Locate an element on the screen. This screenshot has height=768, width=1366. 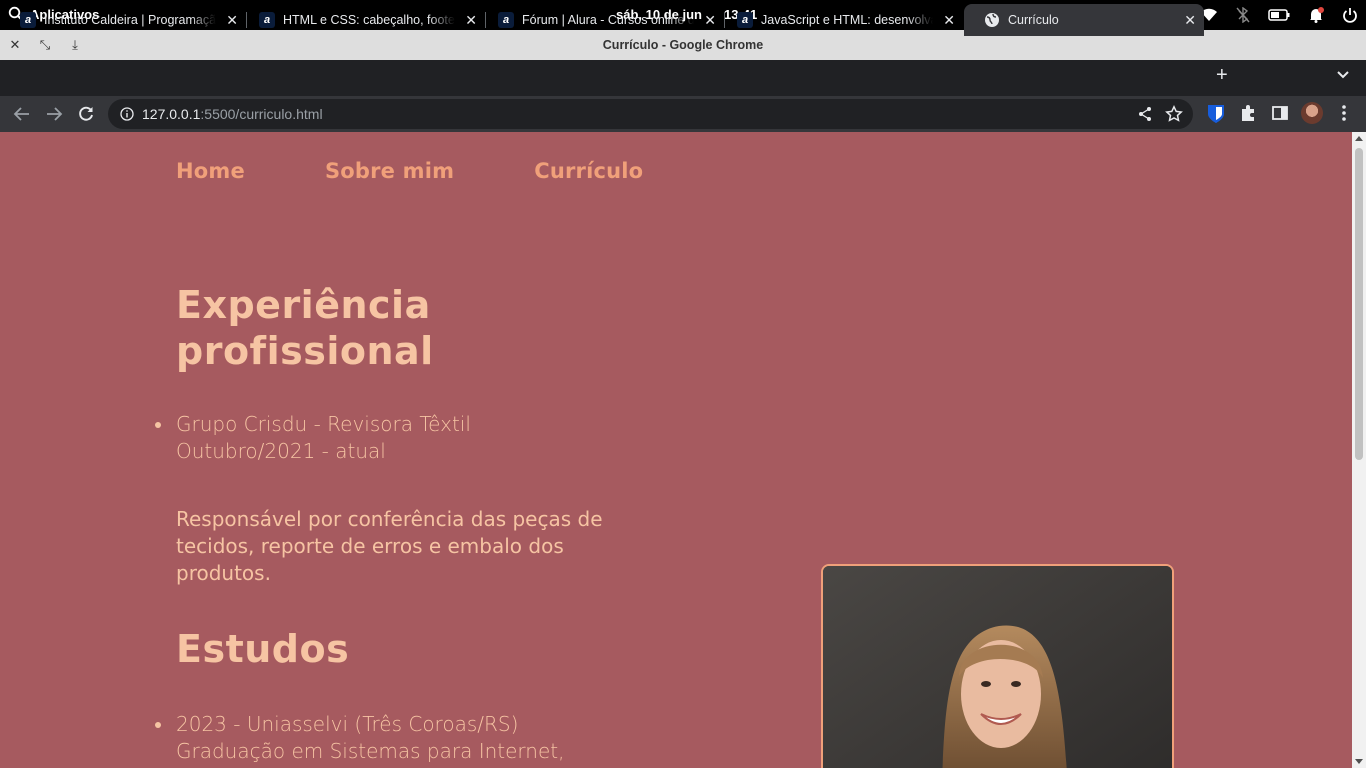
page-scrollbar is located at coordinates (1359, 450).